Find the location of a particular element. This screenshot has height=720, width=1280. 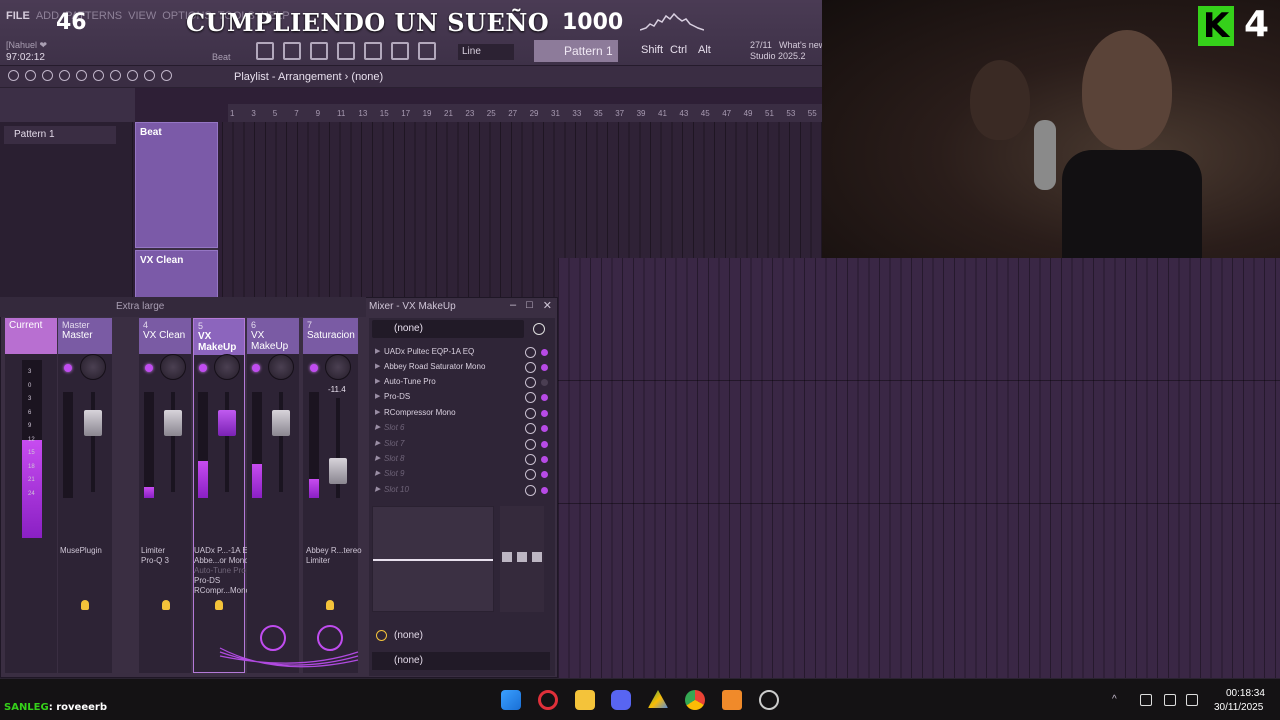

playlist-clip-source: (none) is located at coordinates (367, 77).